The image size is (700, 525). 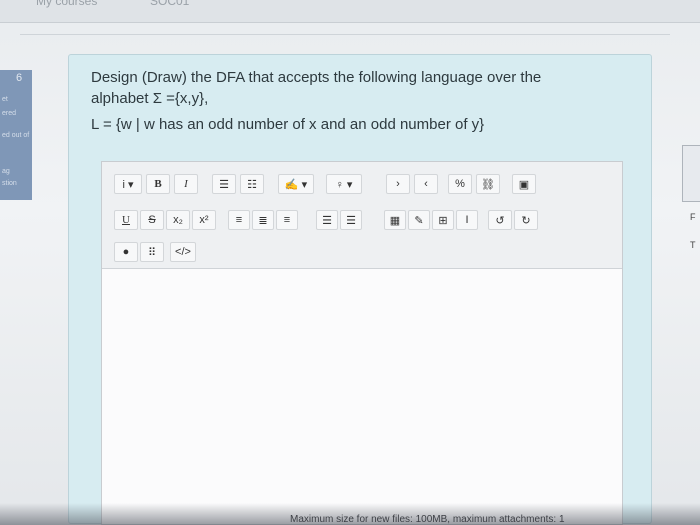 I want to click on top-bar: My courses SOC01, so click(x=350, y=11).